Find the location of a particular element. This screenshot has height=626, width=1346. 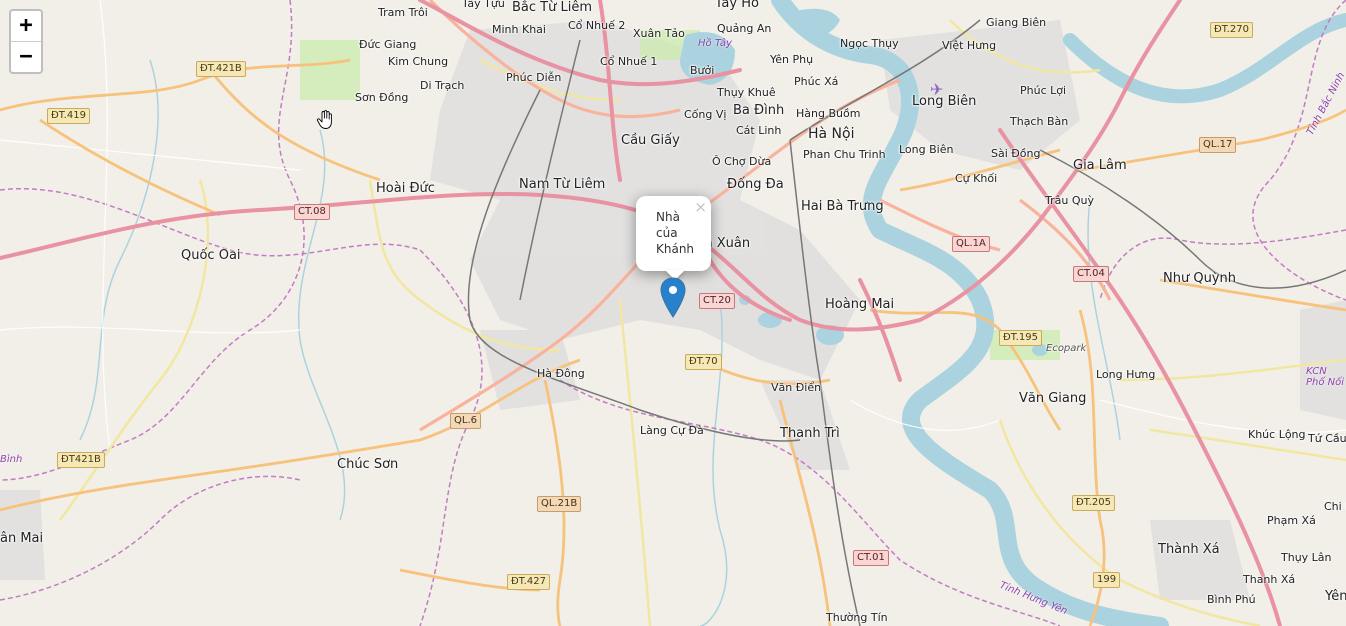

place-thuong-tin: Thường Tín is located at coordinates (857, 617).